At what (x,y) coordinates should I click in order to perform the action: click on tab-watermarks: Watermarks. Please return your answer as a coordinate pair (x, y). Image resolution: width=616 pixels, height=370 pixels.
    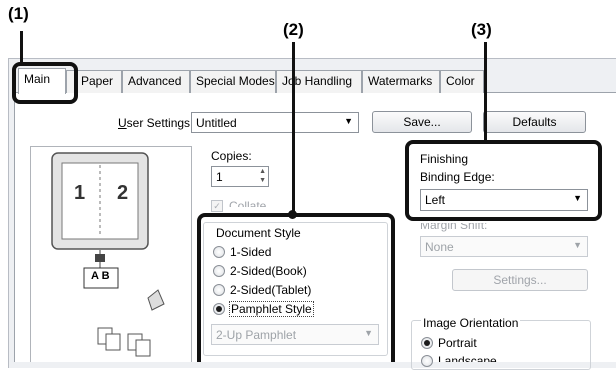
    Looking at the image, I should click on (401, 81).